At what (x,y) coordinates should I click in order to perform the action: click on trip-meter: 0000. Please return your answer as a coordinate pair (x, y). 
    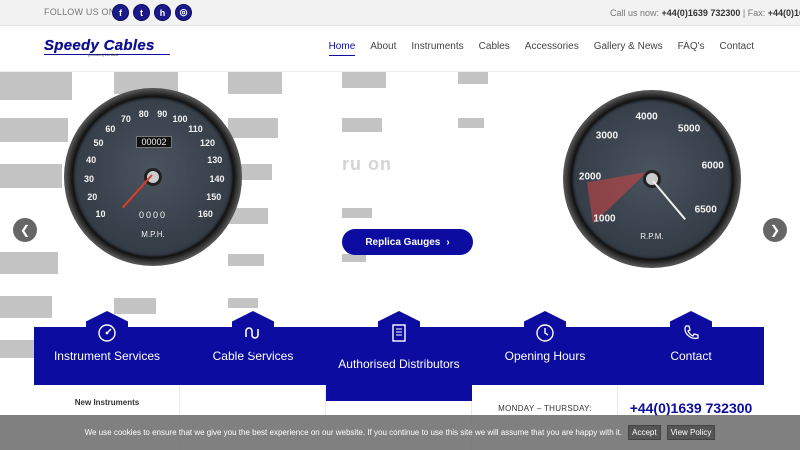
    Looking at the image, I should click on (153, 215).